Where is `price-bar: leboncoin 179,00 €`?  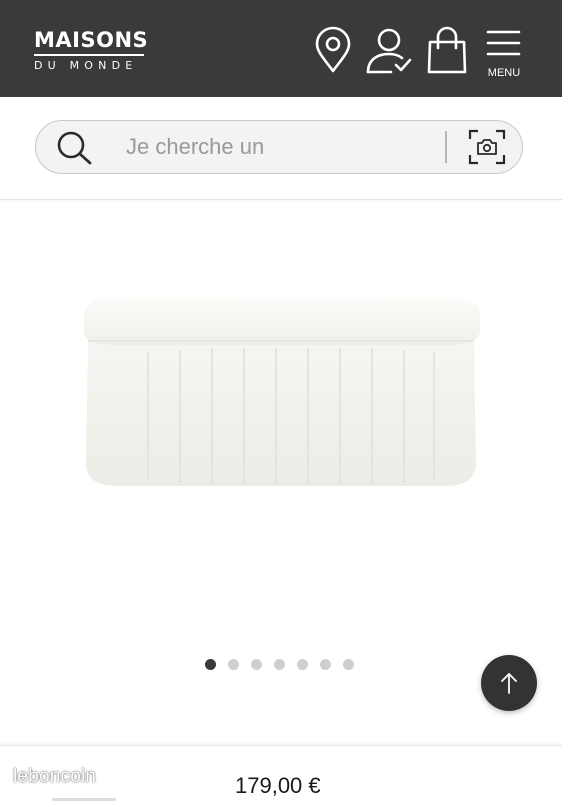 price-bar: leboncoin 179,00 € is located at coordinates (281, 773).